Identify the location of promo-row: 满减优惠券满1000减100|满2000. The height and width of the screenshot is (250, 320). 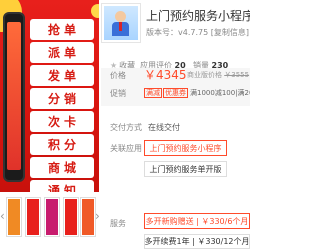
(197, 93).